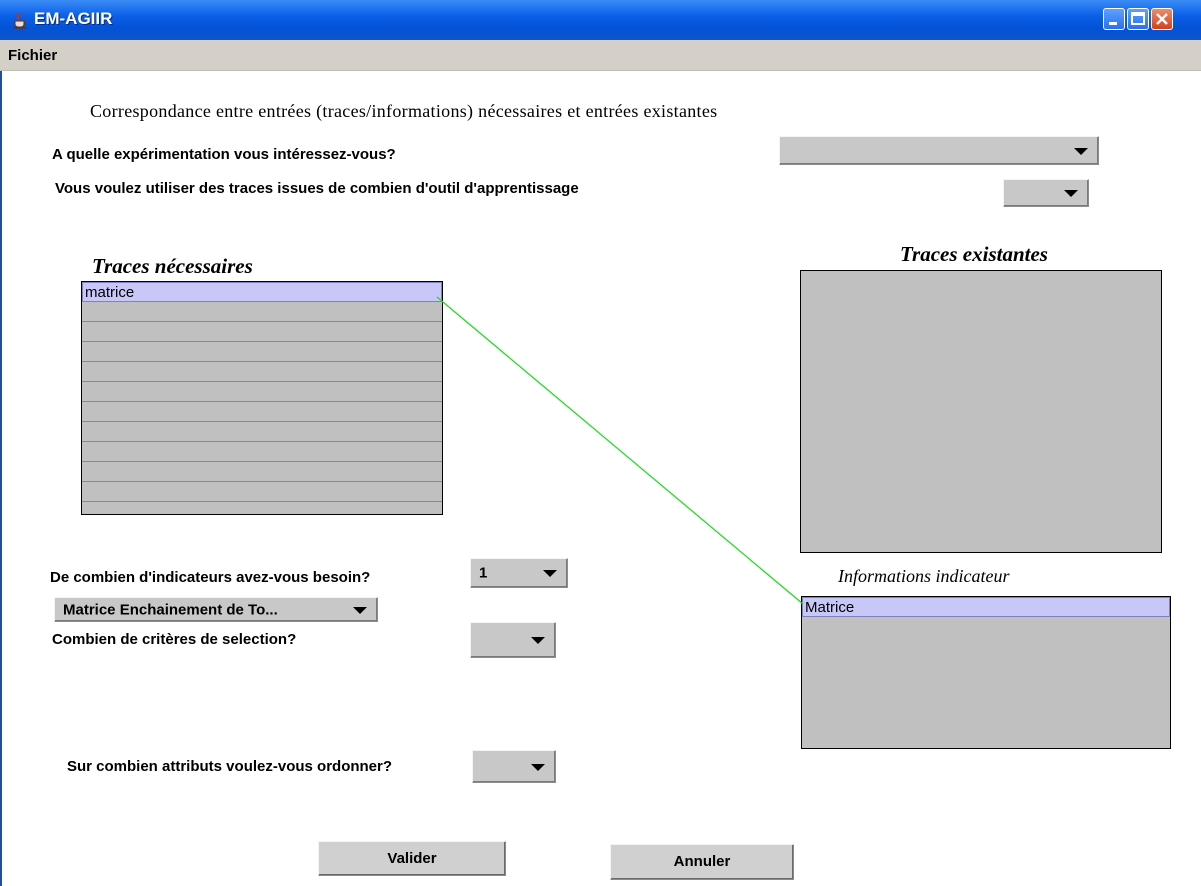 The image size is (1201, 886). I want to click on list-item: Matrice, so click(986, 607).